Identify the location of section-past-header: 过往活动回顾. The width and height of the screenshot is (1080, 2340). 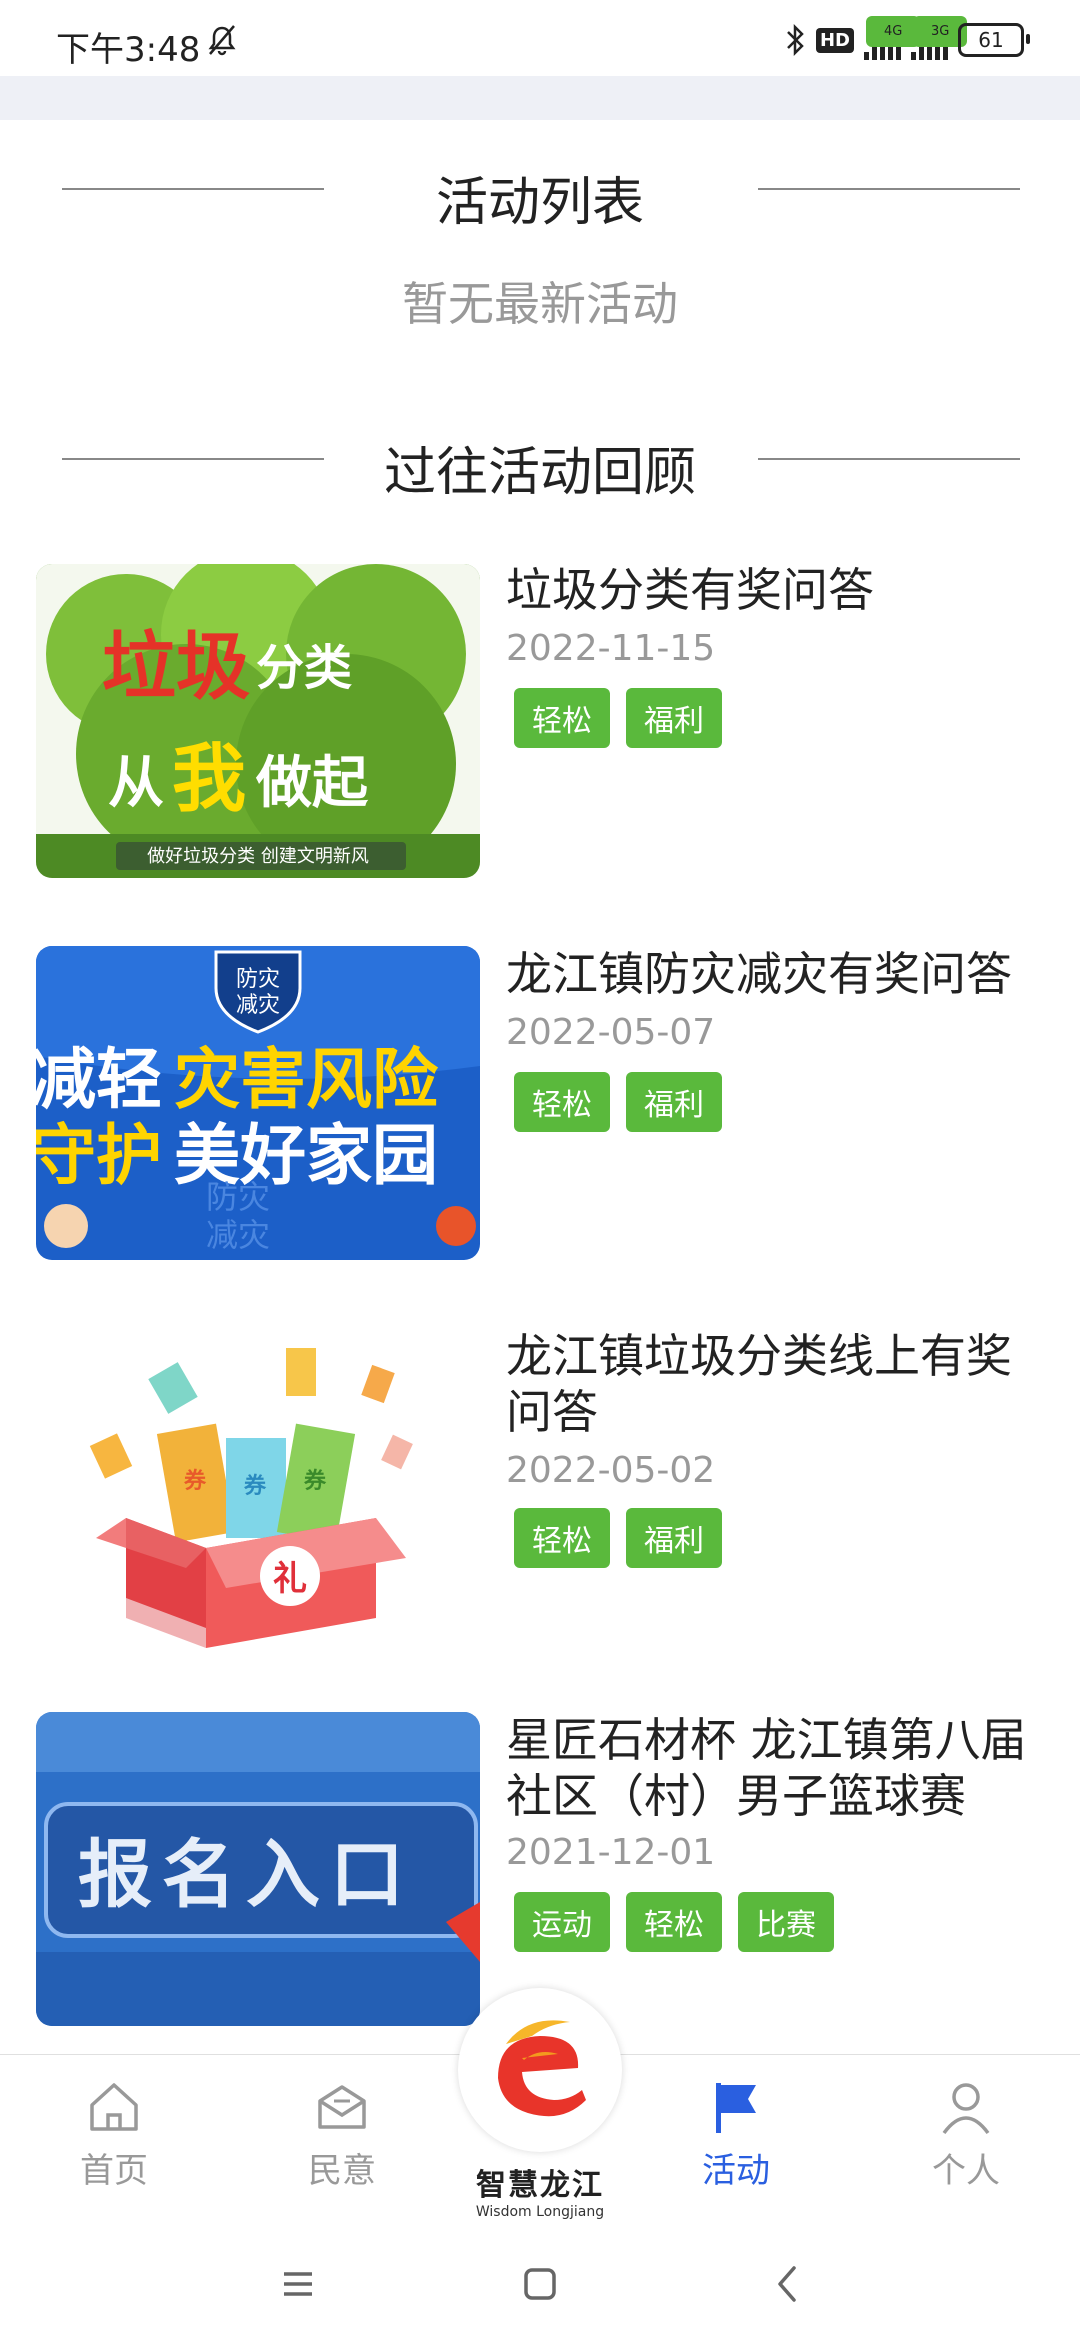
(540, 460).